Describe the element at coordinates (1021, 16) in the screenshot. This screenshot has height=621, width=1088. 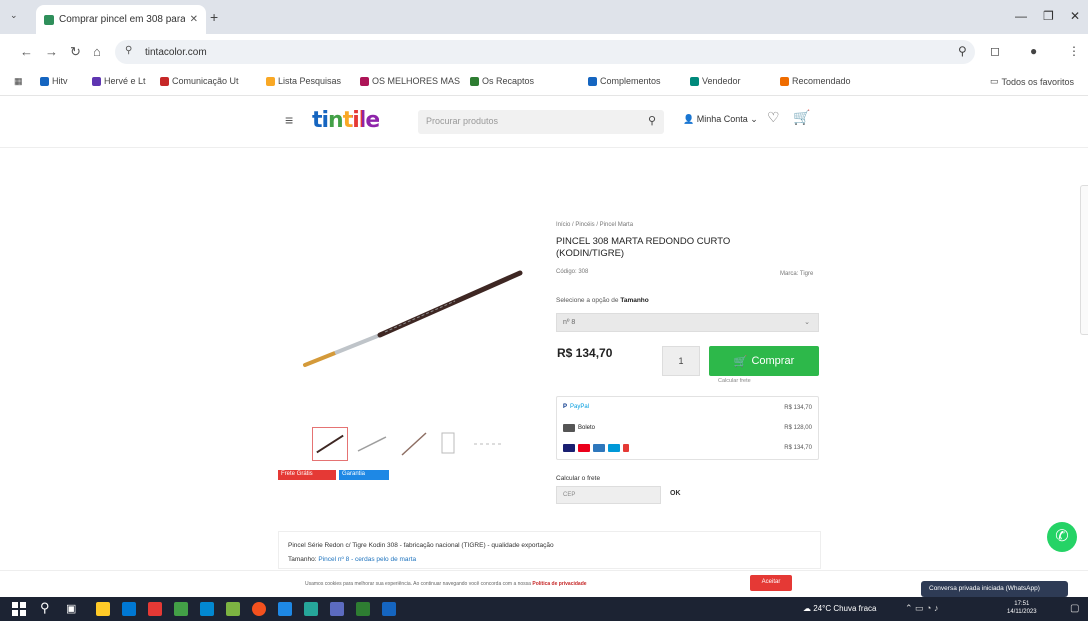
I see `minimize-icon: —` at that location.